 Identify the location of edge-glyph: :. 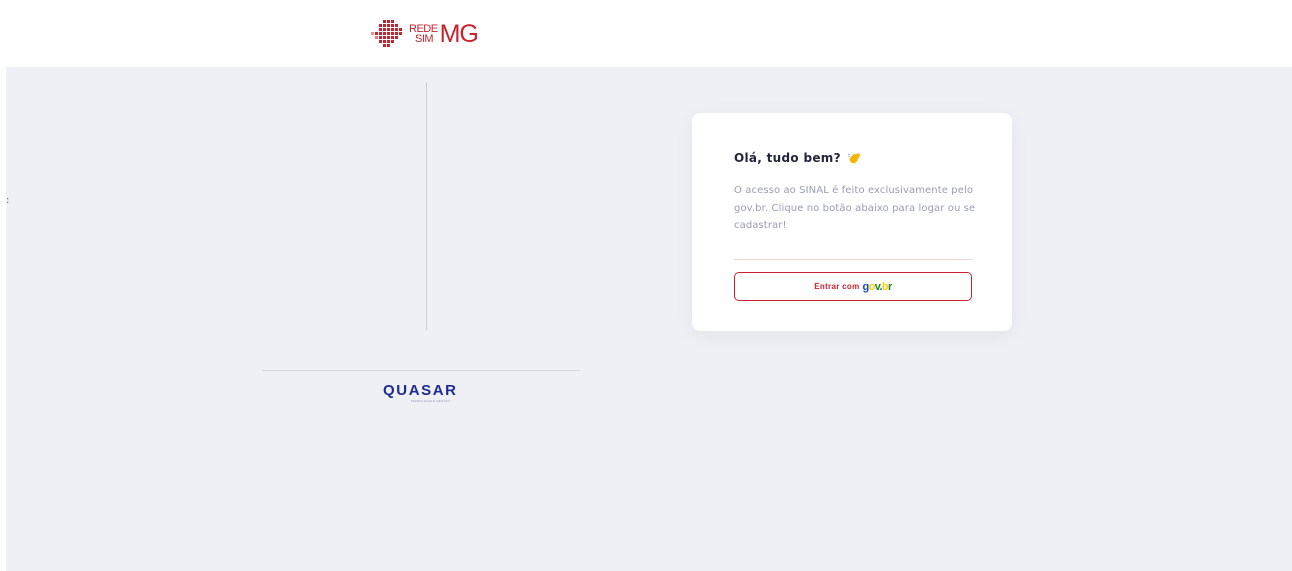
(8, 200).